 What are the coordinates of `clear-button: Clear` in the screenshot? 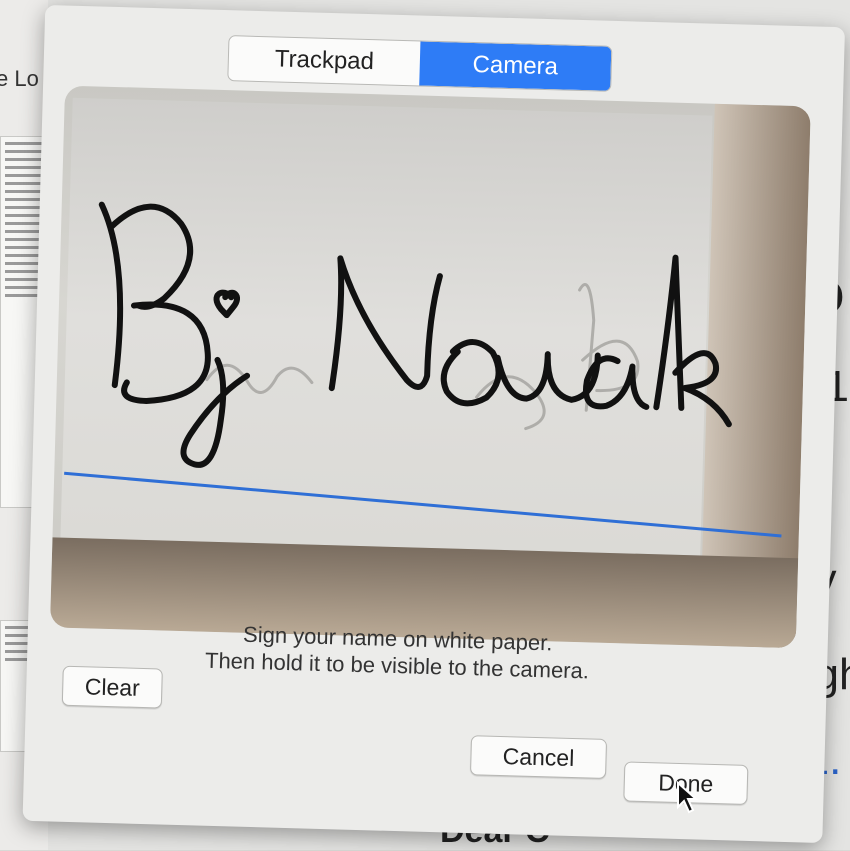 It's located at (112, 687).